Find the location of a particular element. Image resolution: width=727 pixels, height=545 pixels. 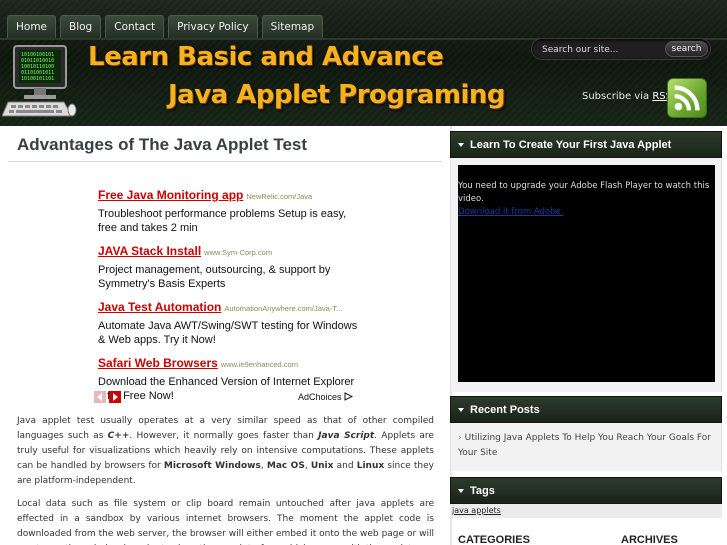

ad-choices-link: AdChoices is located at coordinates (326, 397).